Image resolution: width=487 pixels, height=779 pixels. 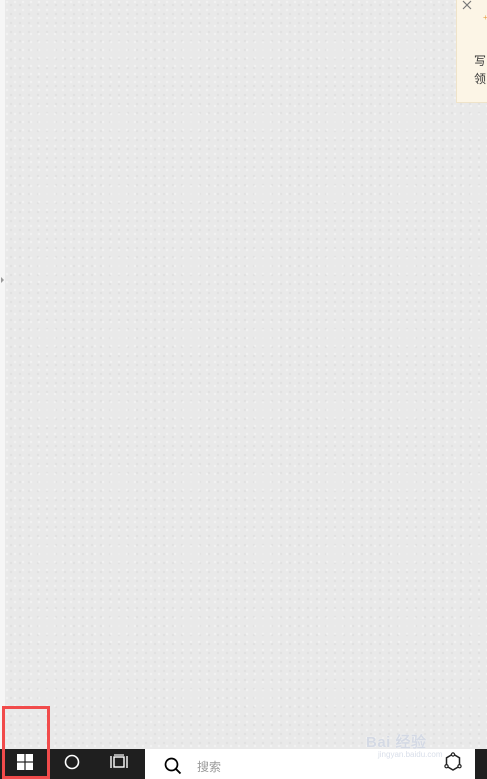 What do you see at coordinates (480, 61) in the screenshot?
I see `notification-text-line-1: 写` at bounding box center [480, 61].